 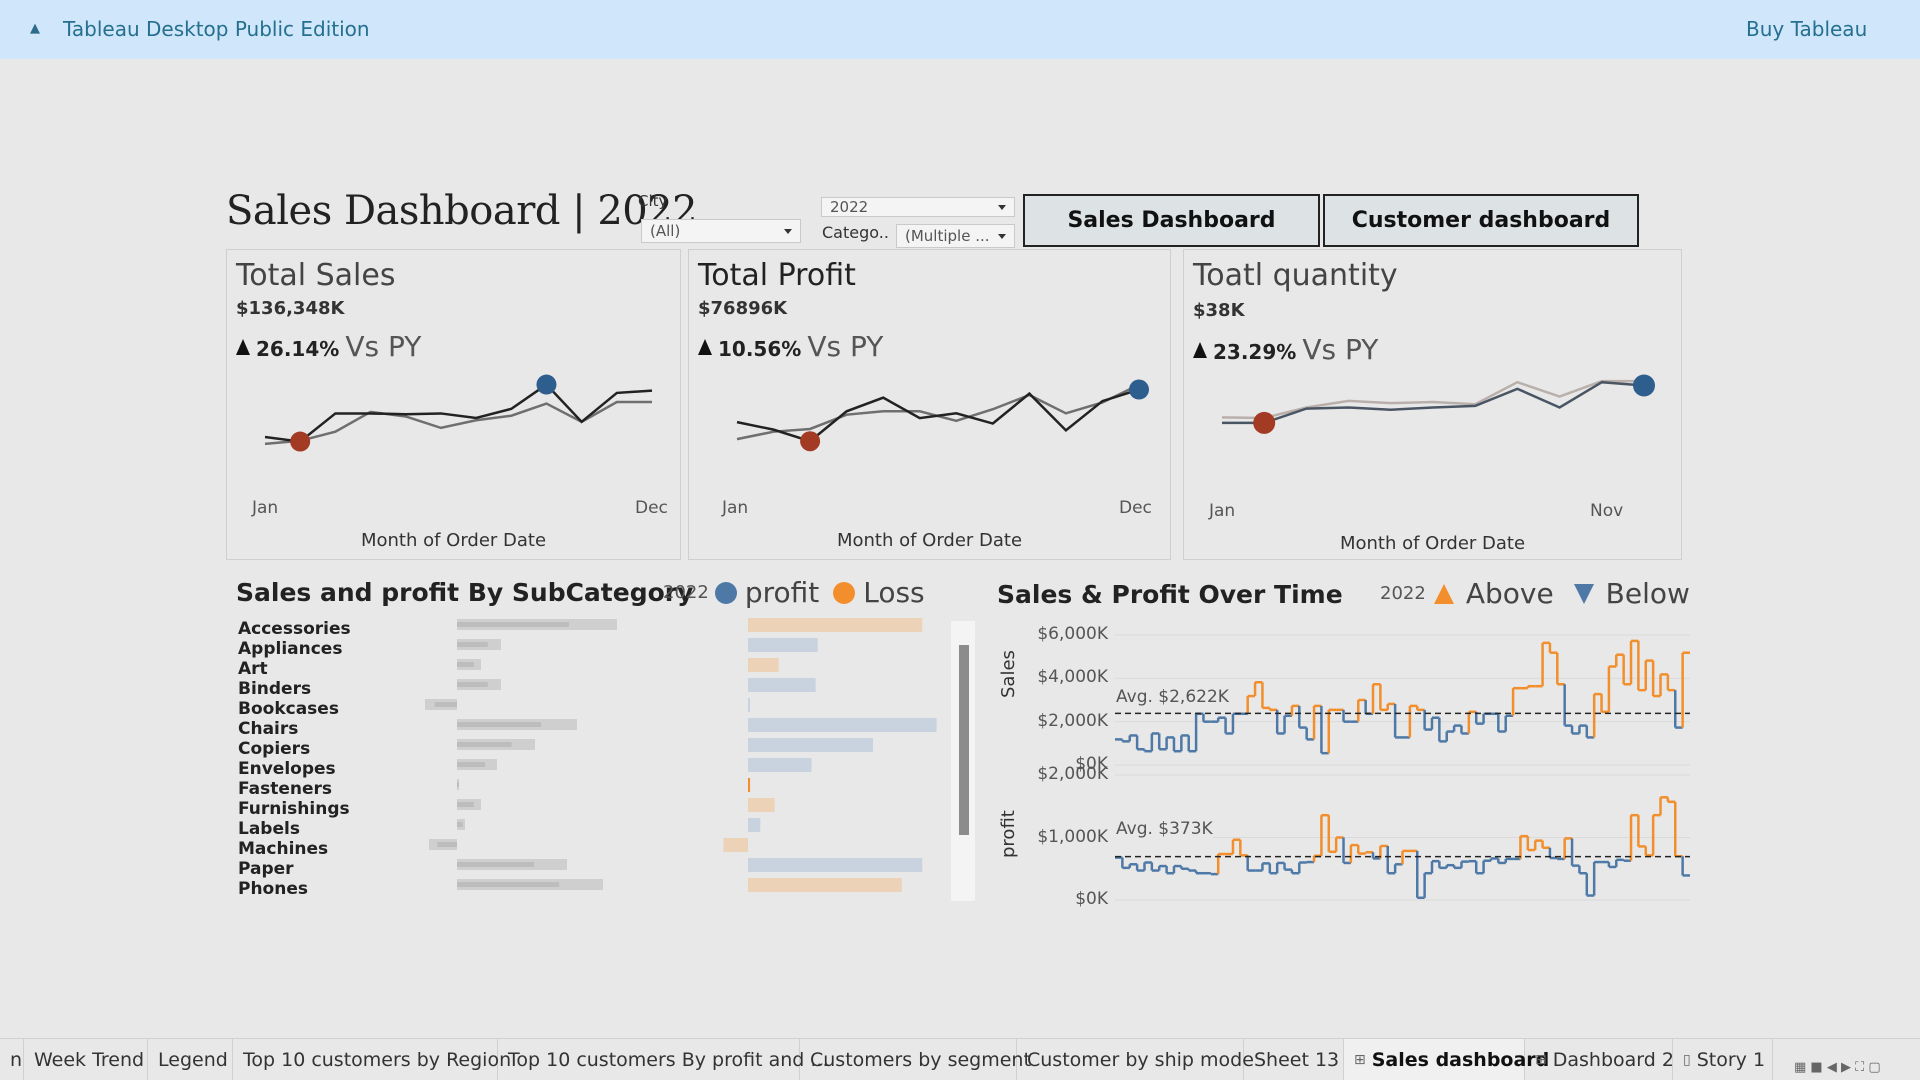 What do you see at coordinates (844, 592) in the screenshot?
I see `loss-legend-dot-icon` at bounding box center [844, 592].